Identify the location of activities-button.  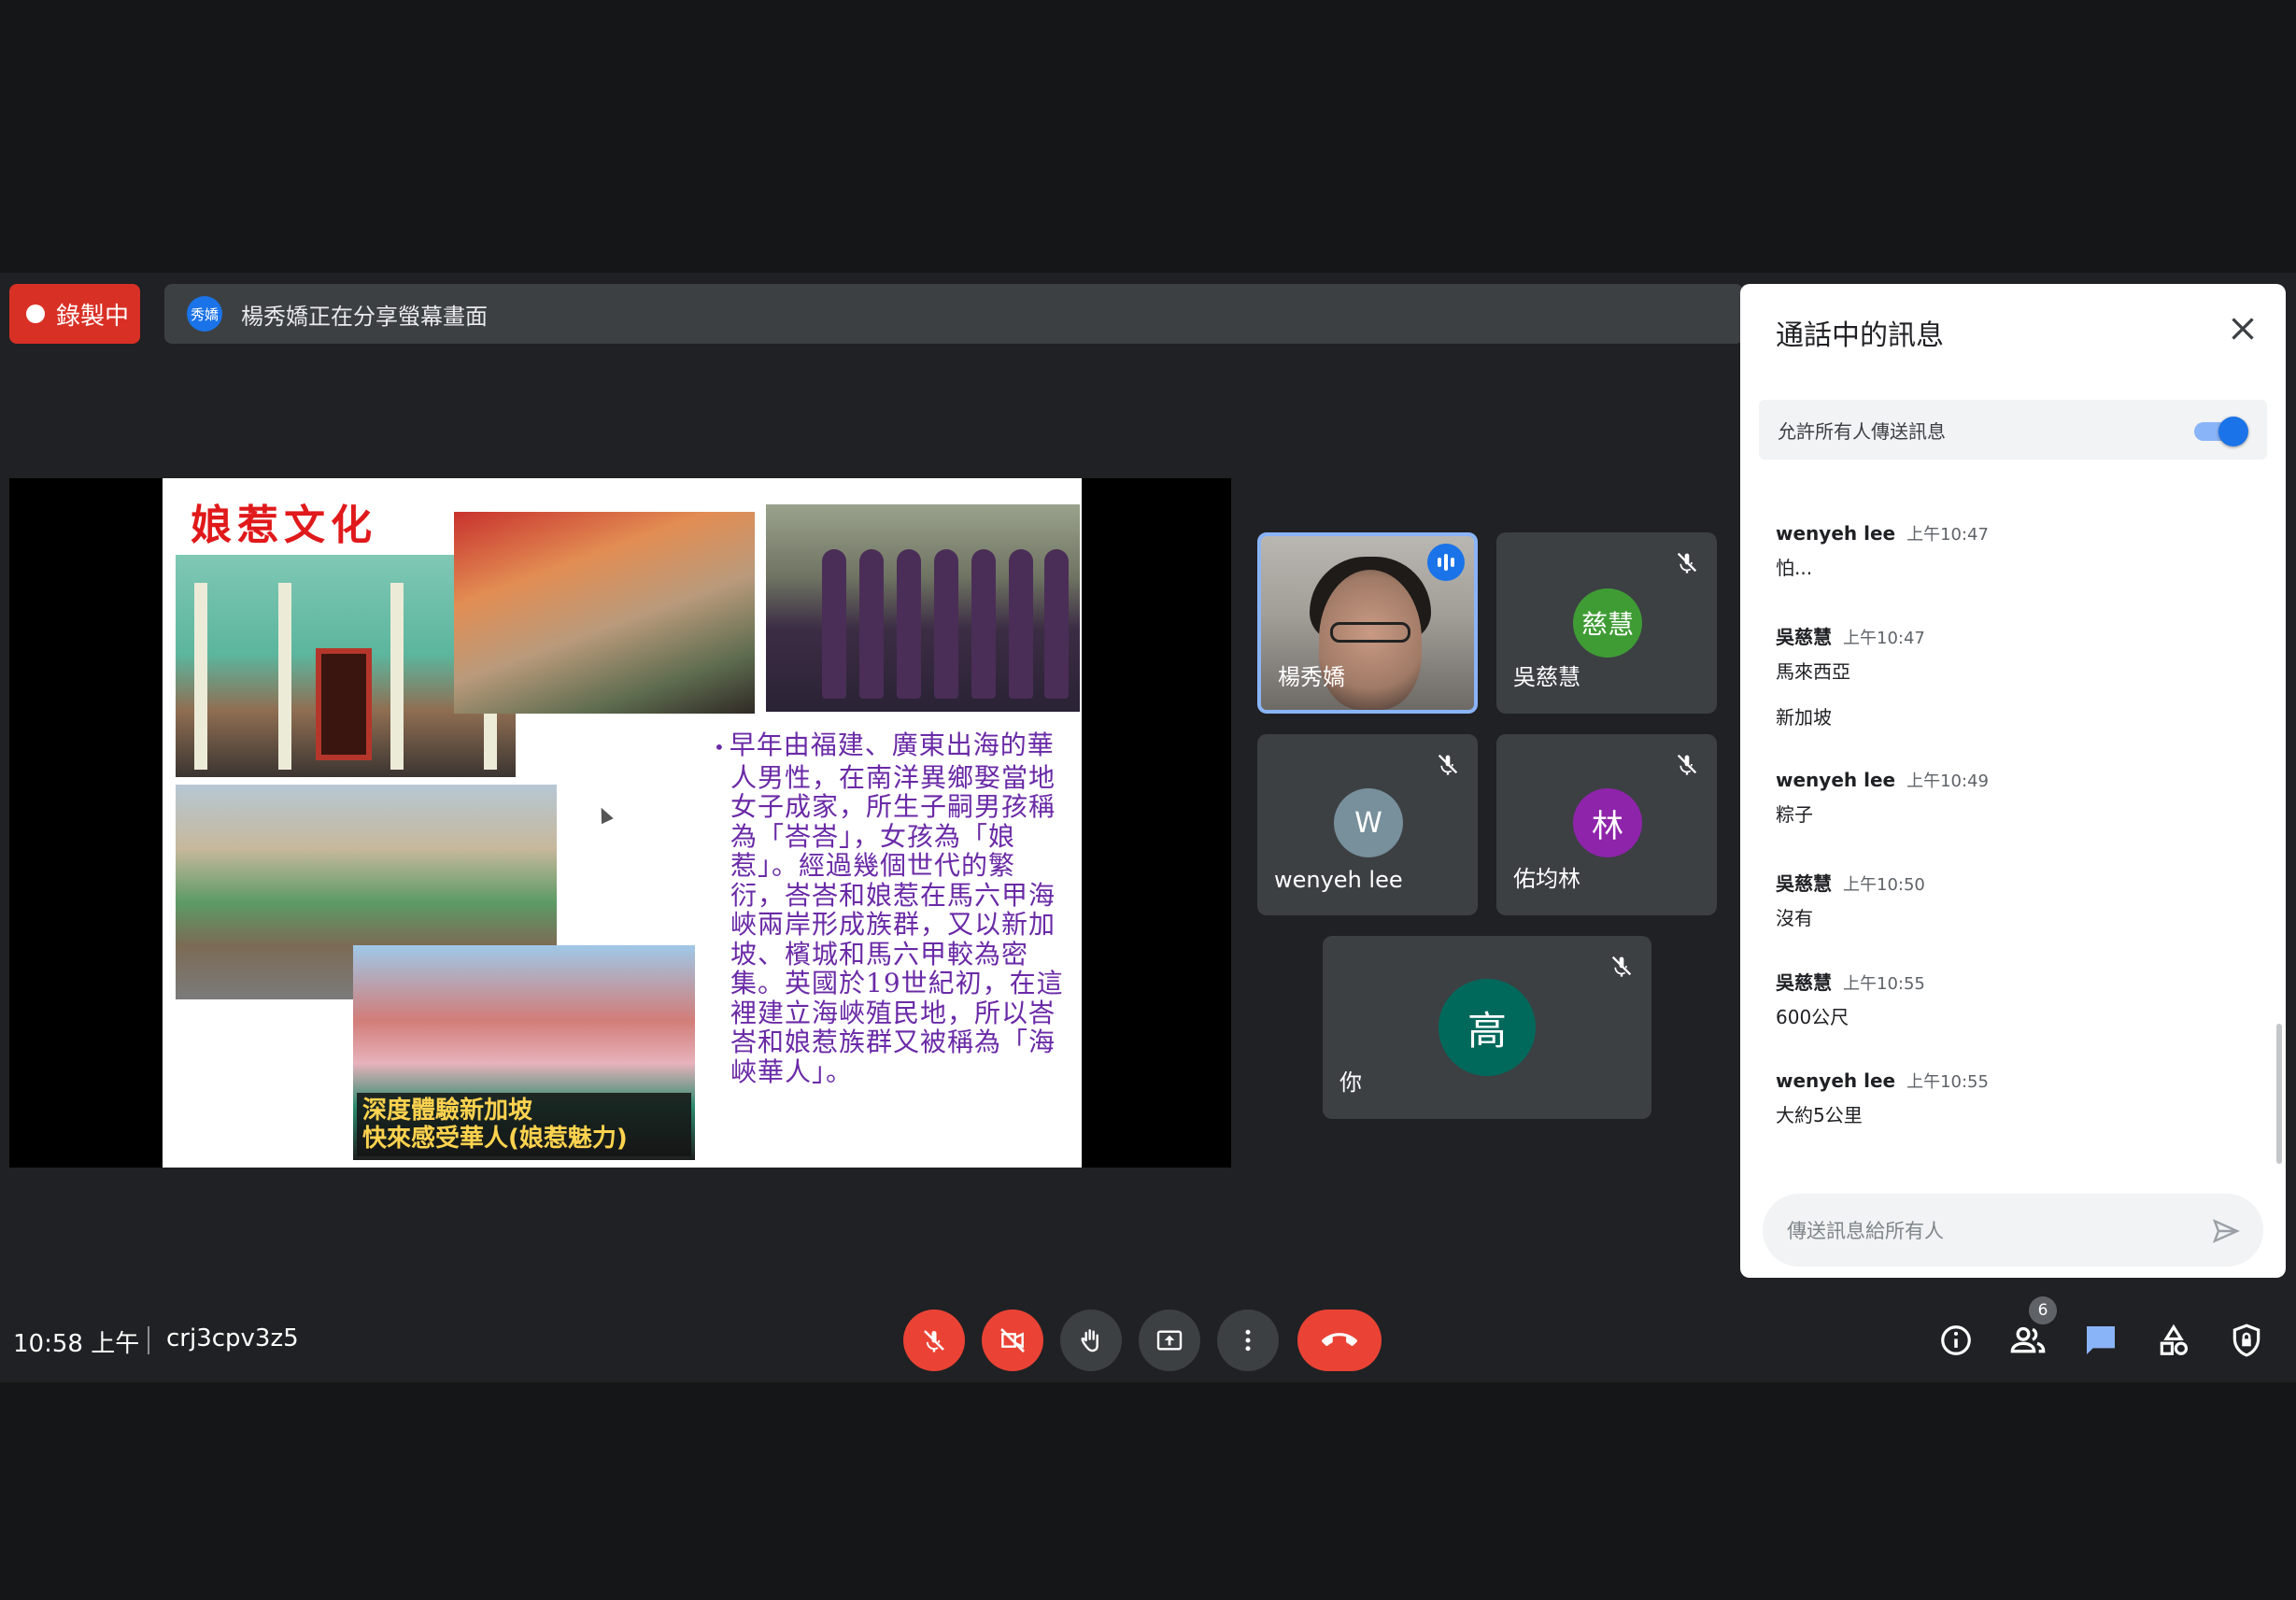
(2174, 1340).